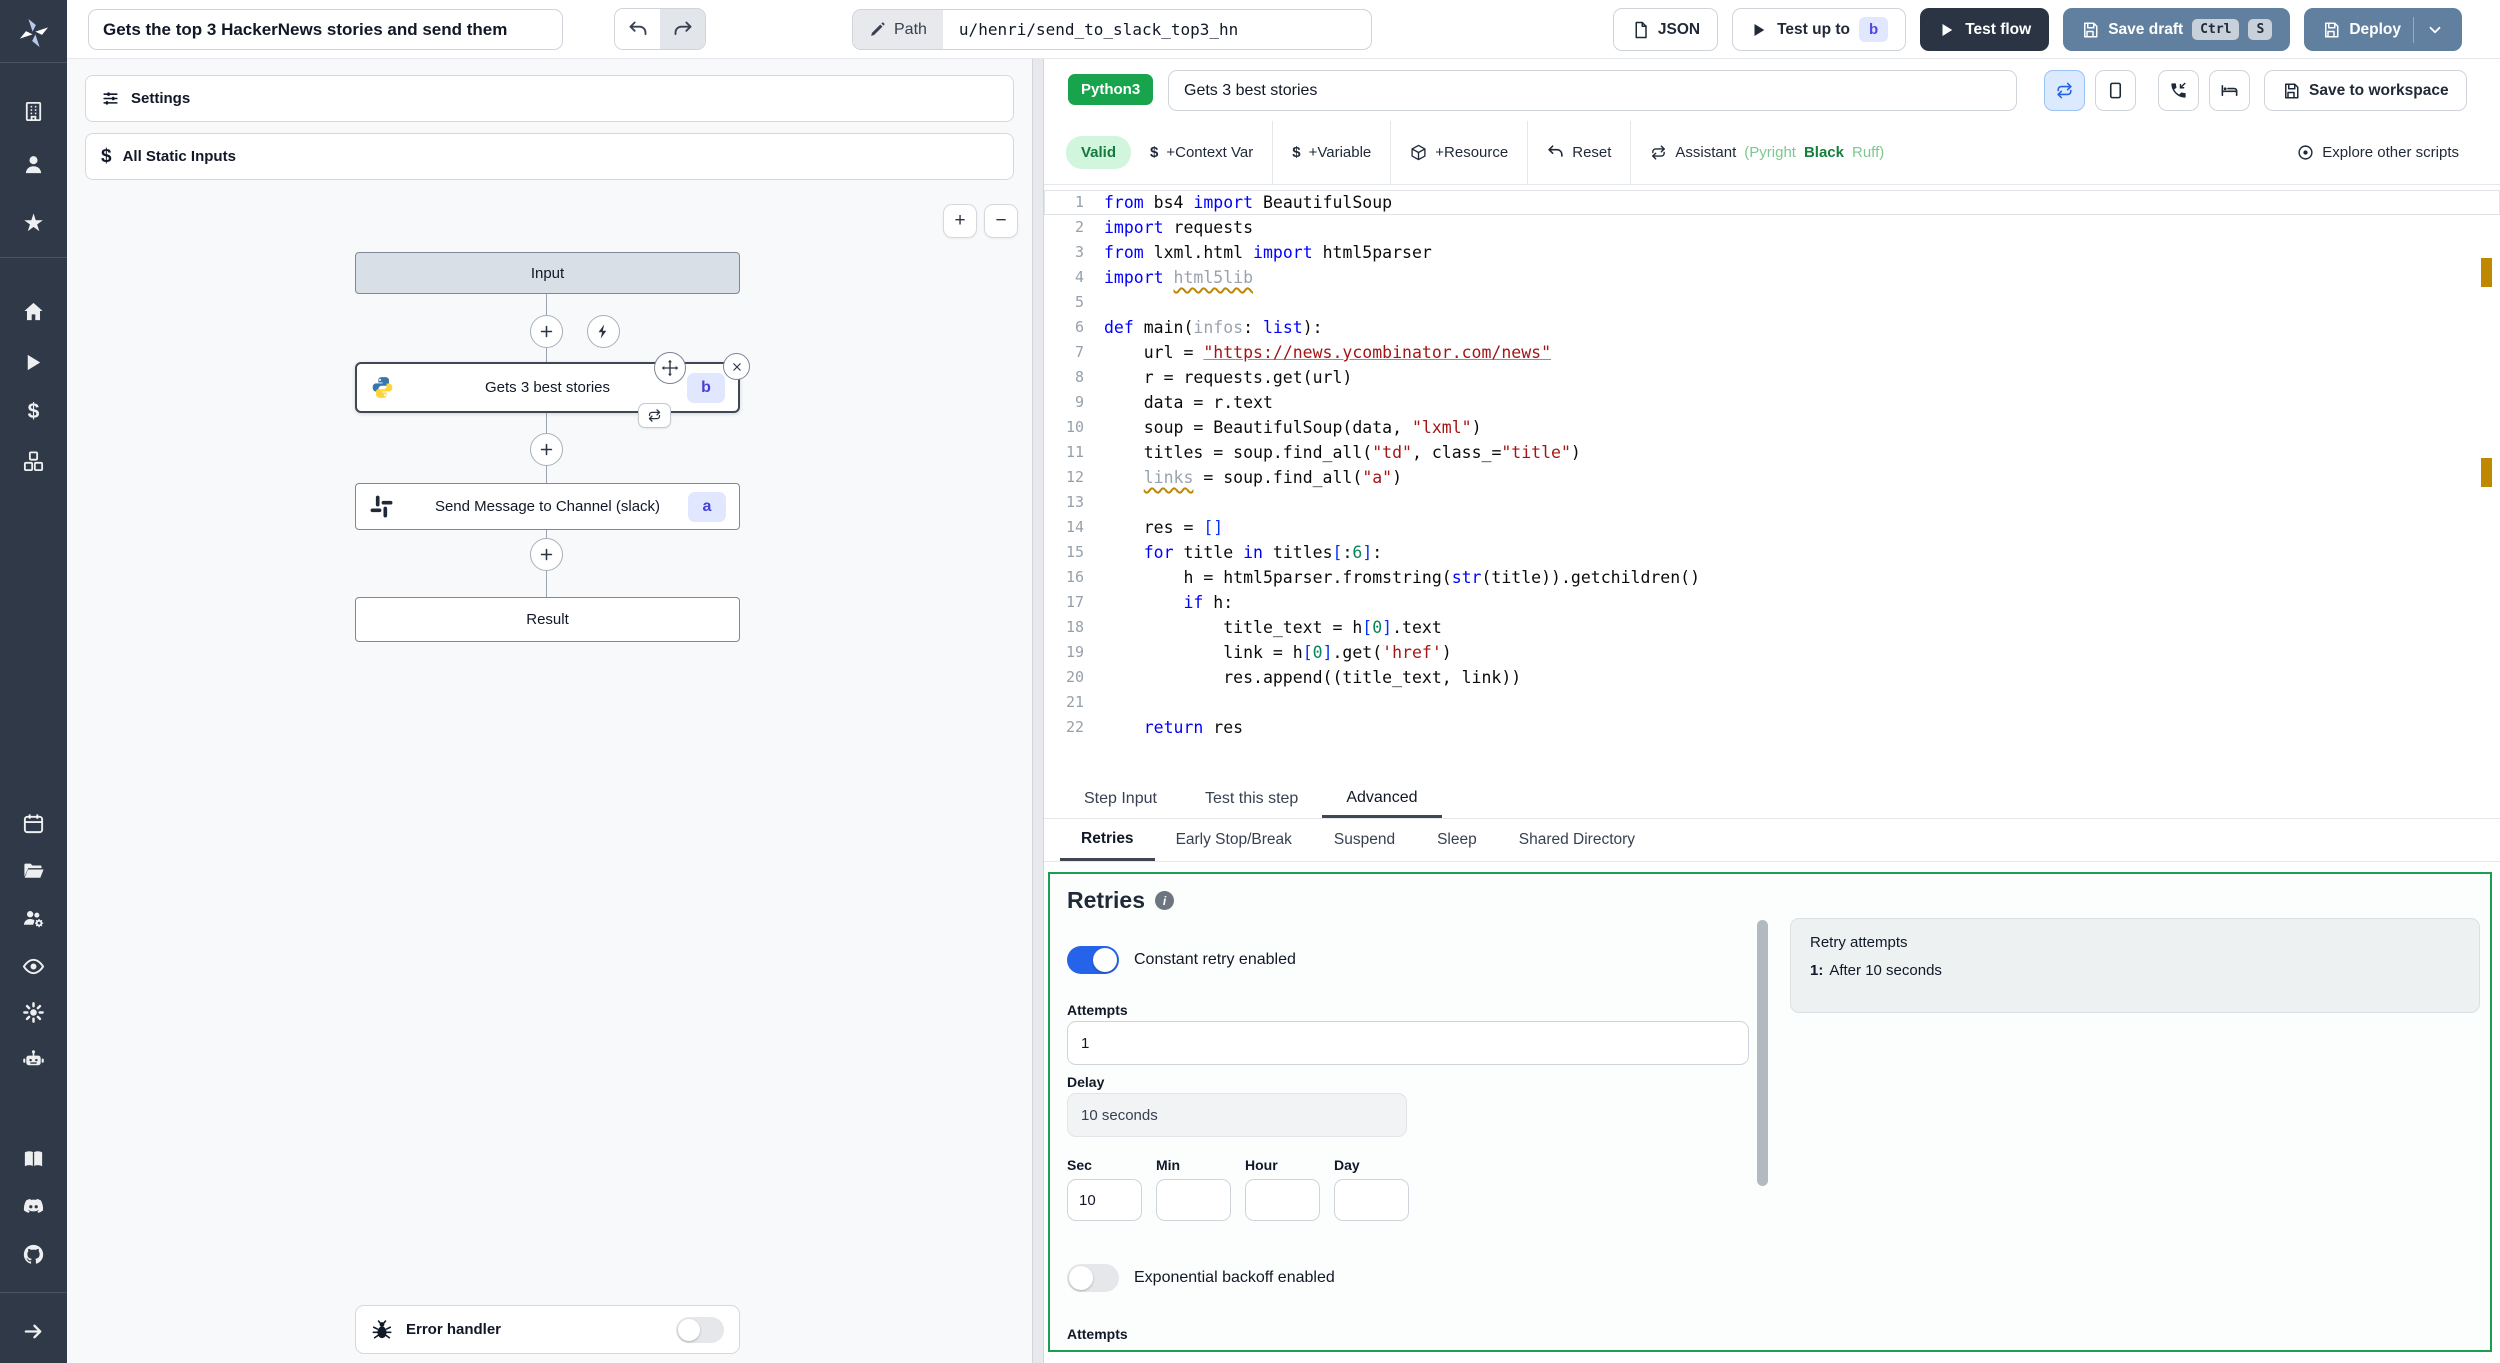 This screenshot has height=1363, width=2500. I want to click on add-trigger-button, so click(603, 331).